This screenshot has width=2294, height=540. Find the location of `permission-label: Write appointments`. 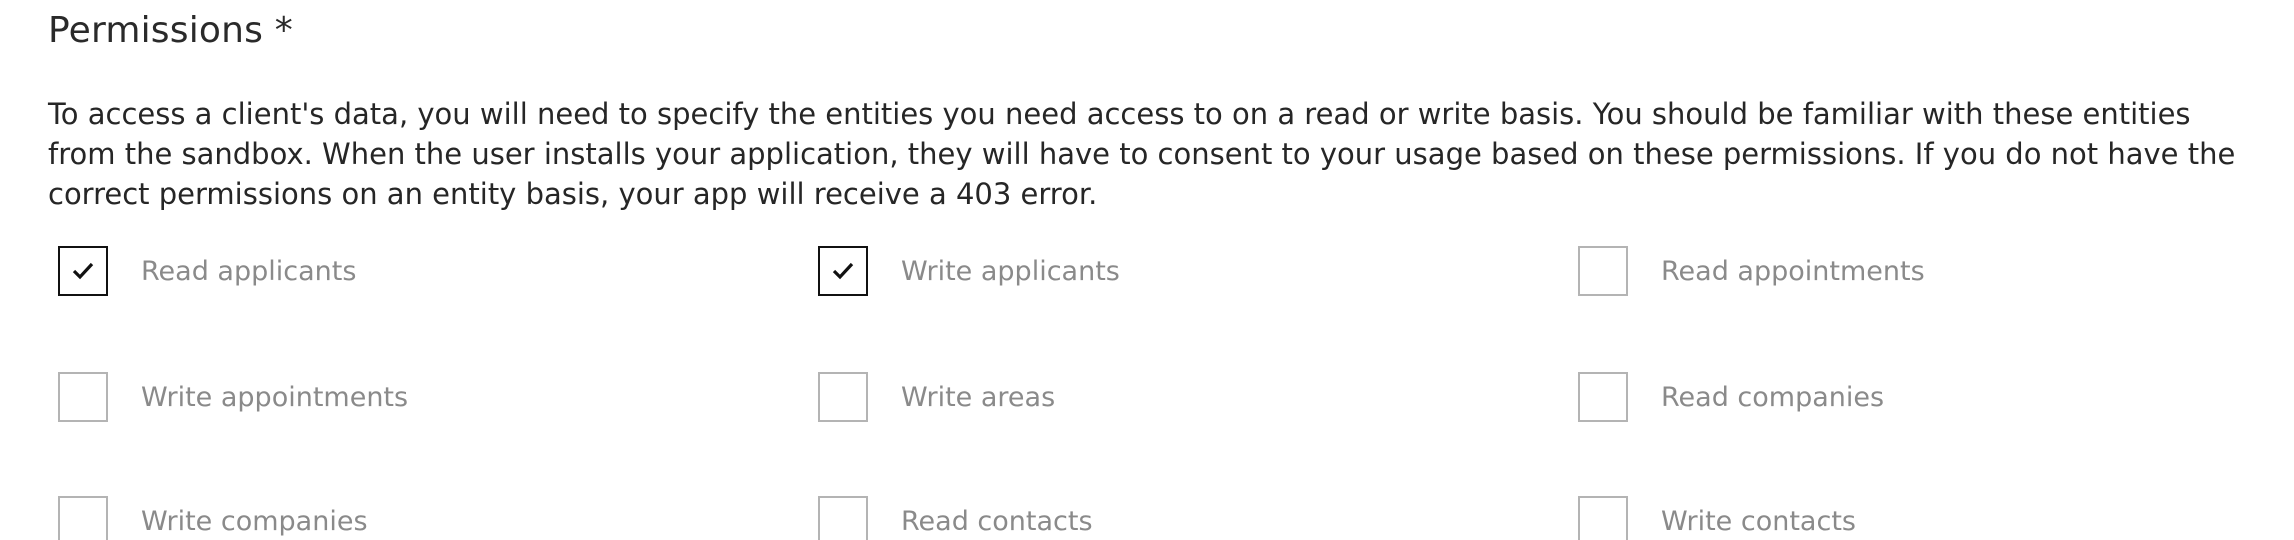

permission-label: Write appointments is located at coordinates (275, 397).